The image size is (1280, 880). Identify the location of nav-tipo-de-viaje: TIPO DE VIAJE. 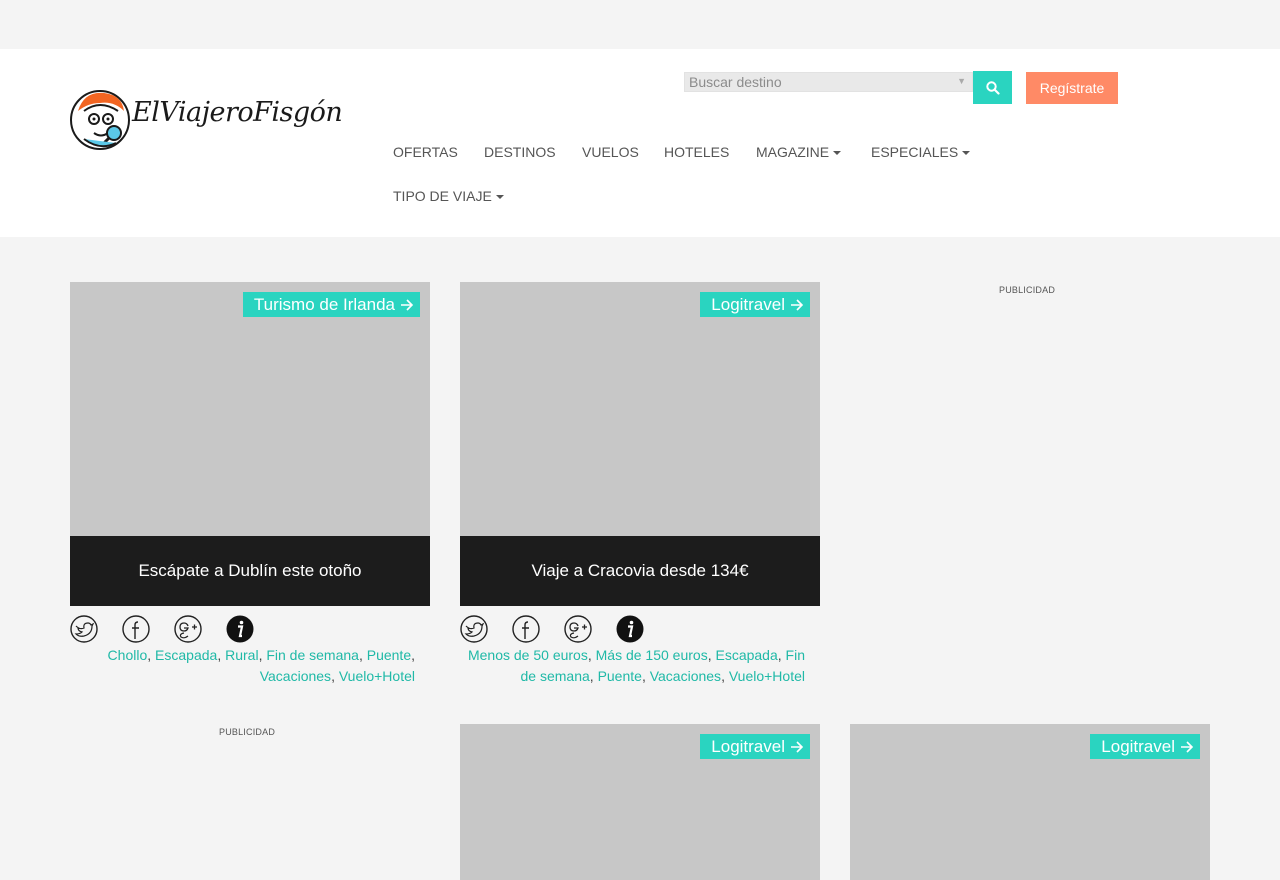
(448, 196).